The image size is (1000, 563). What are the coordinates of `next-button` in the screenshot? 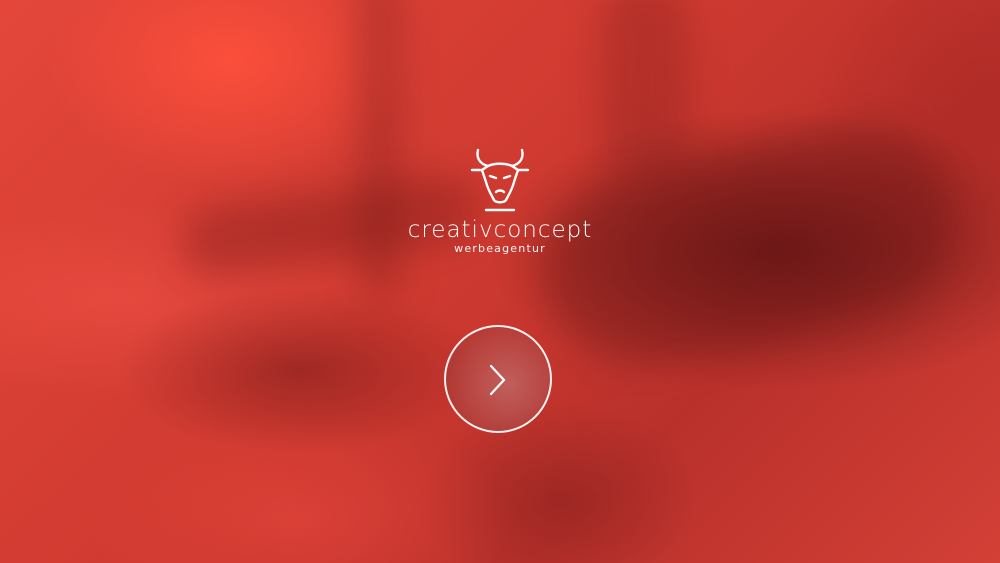 It's located at (498, 379).